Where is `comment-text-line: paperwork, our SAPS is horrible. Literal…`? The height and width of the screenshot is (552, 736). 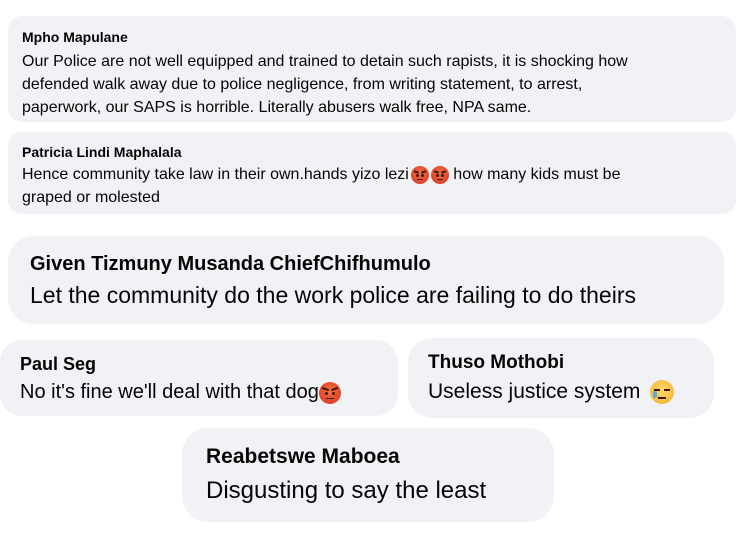 comment-text-line: paperwork, our SAPS is horrible. Literal… is located at coordinates (277, 107).